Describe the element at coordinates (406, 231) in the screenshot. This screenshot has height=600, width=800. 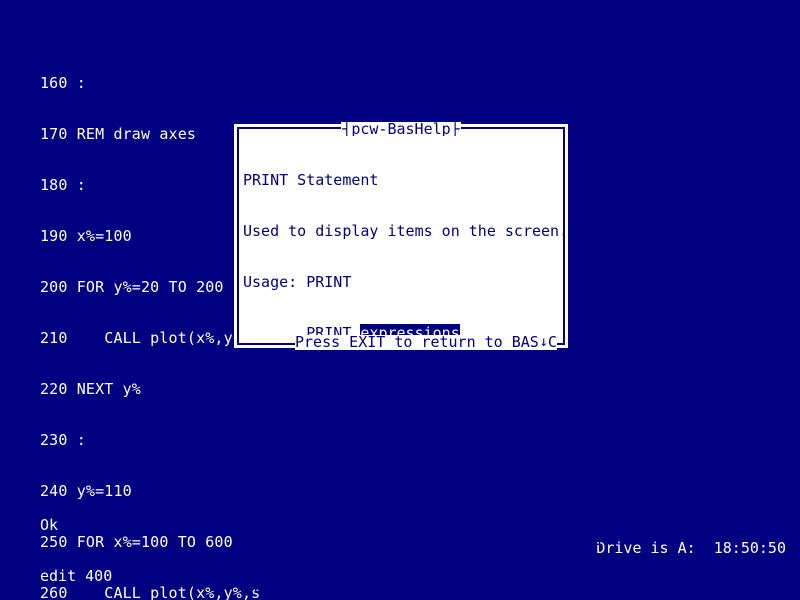
I see `help-line: Used to display items on the screen.` at that location.